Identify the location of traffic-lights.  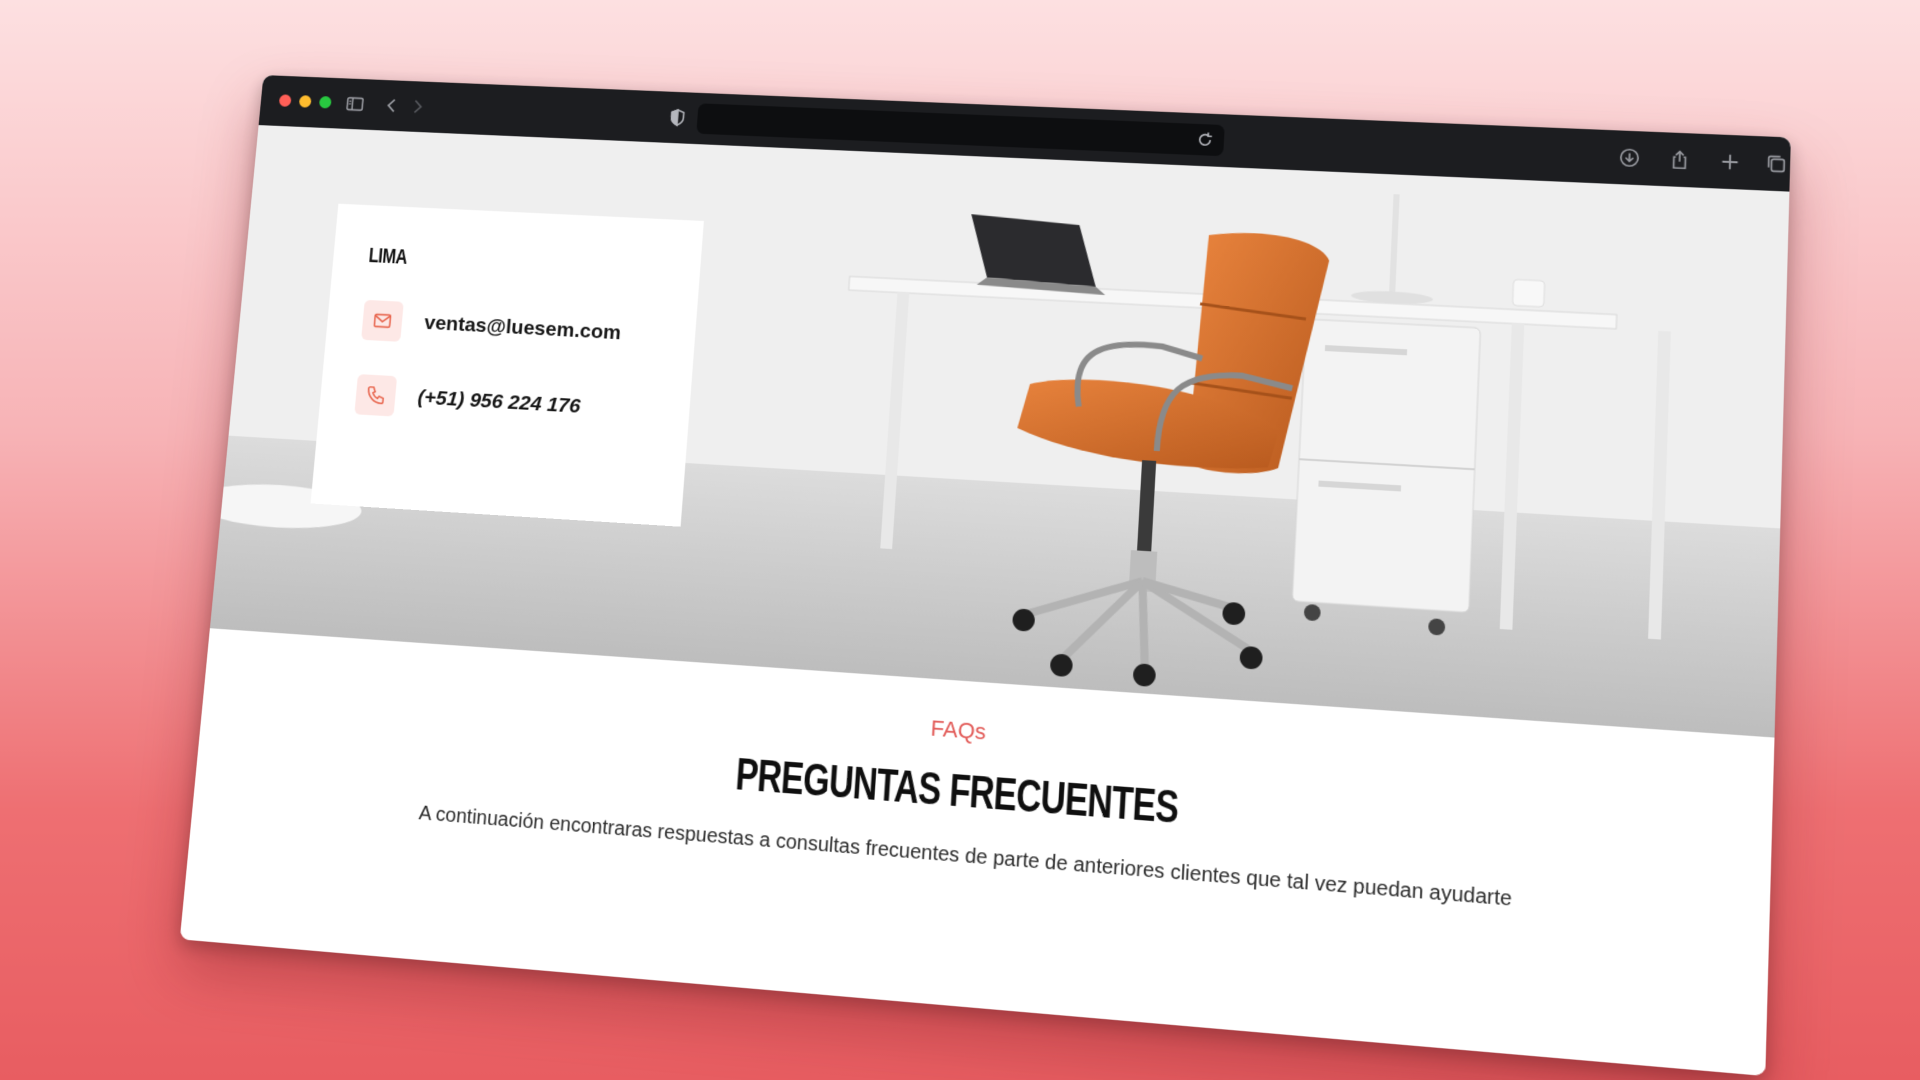
(305, 101).